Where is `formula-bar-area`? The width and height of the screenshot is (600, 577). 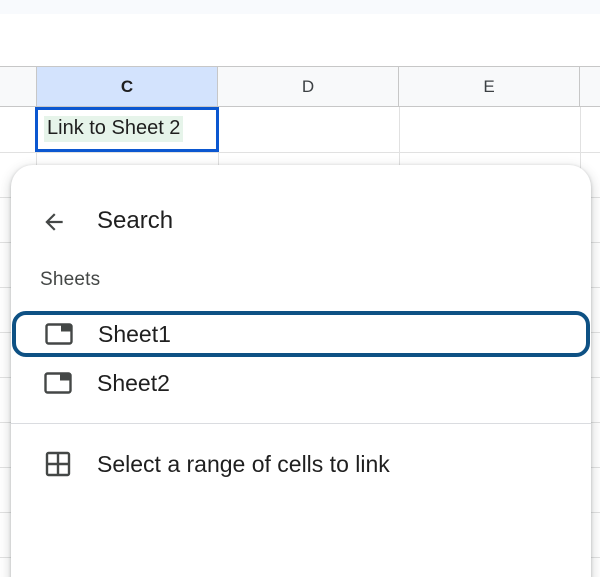 formula-bar-area is located at coordinates (300, 40).